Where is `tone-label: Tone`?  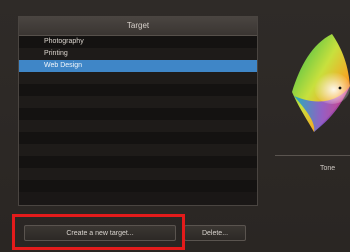
tone-label: Tone is located at coordinates (328, 168).